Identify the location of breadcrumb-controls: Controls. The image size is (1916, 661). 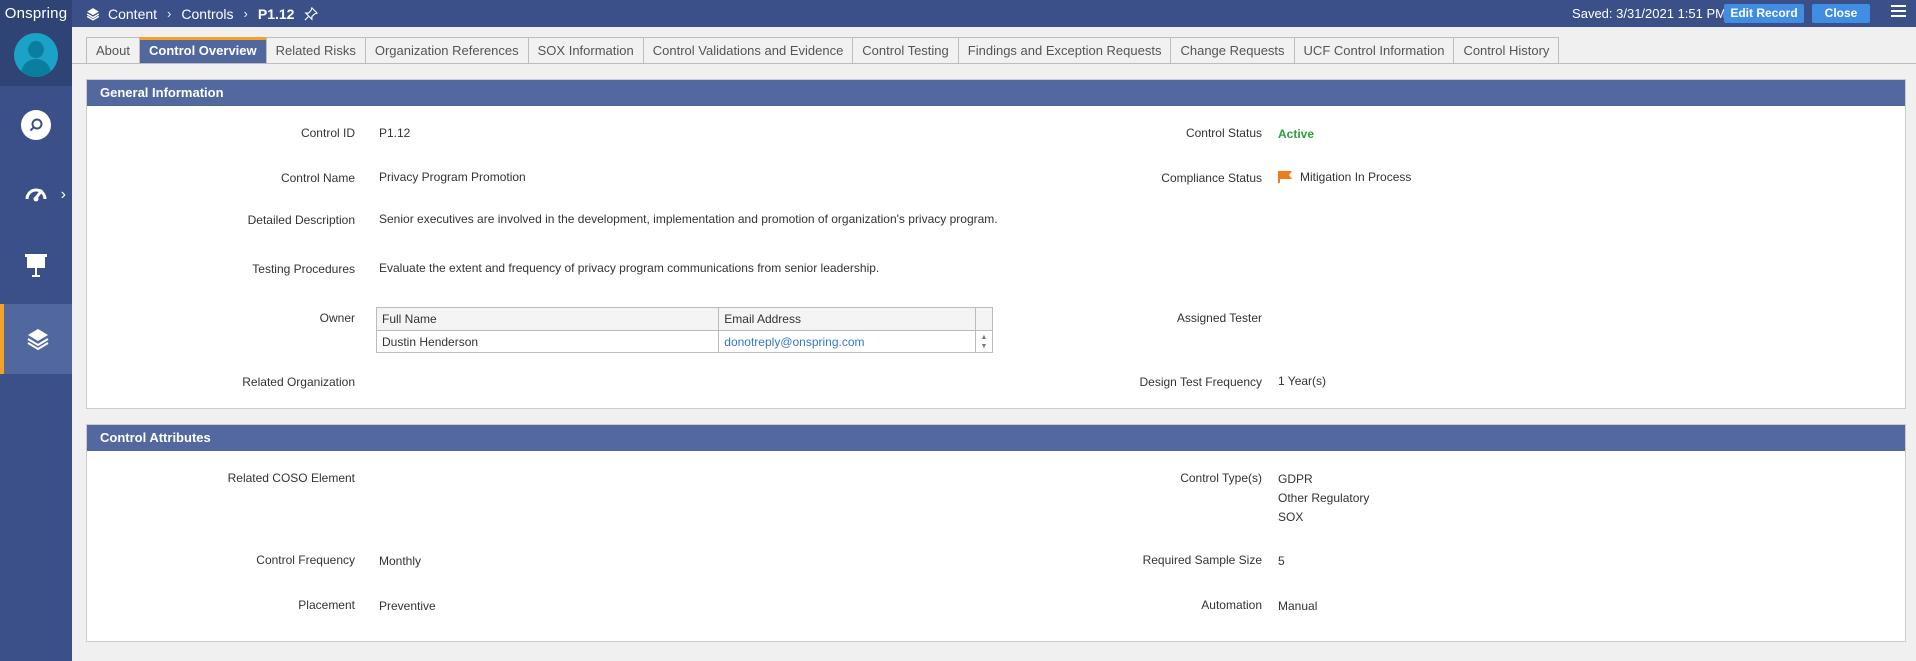
(207, 14).